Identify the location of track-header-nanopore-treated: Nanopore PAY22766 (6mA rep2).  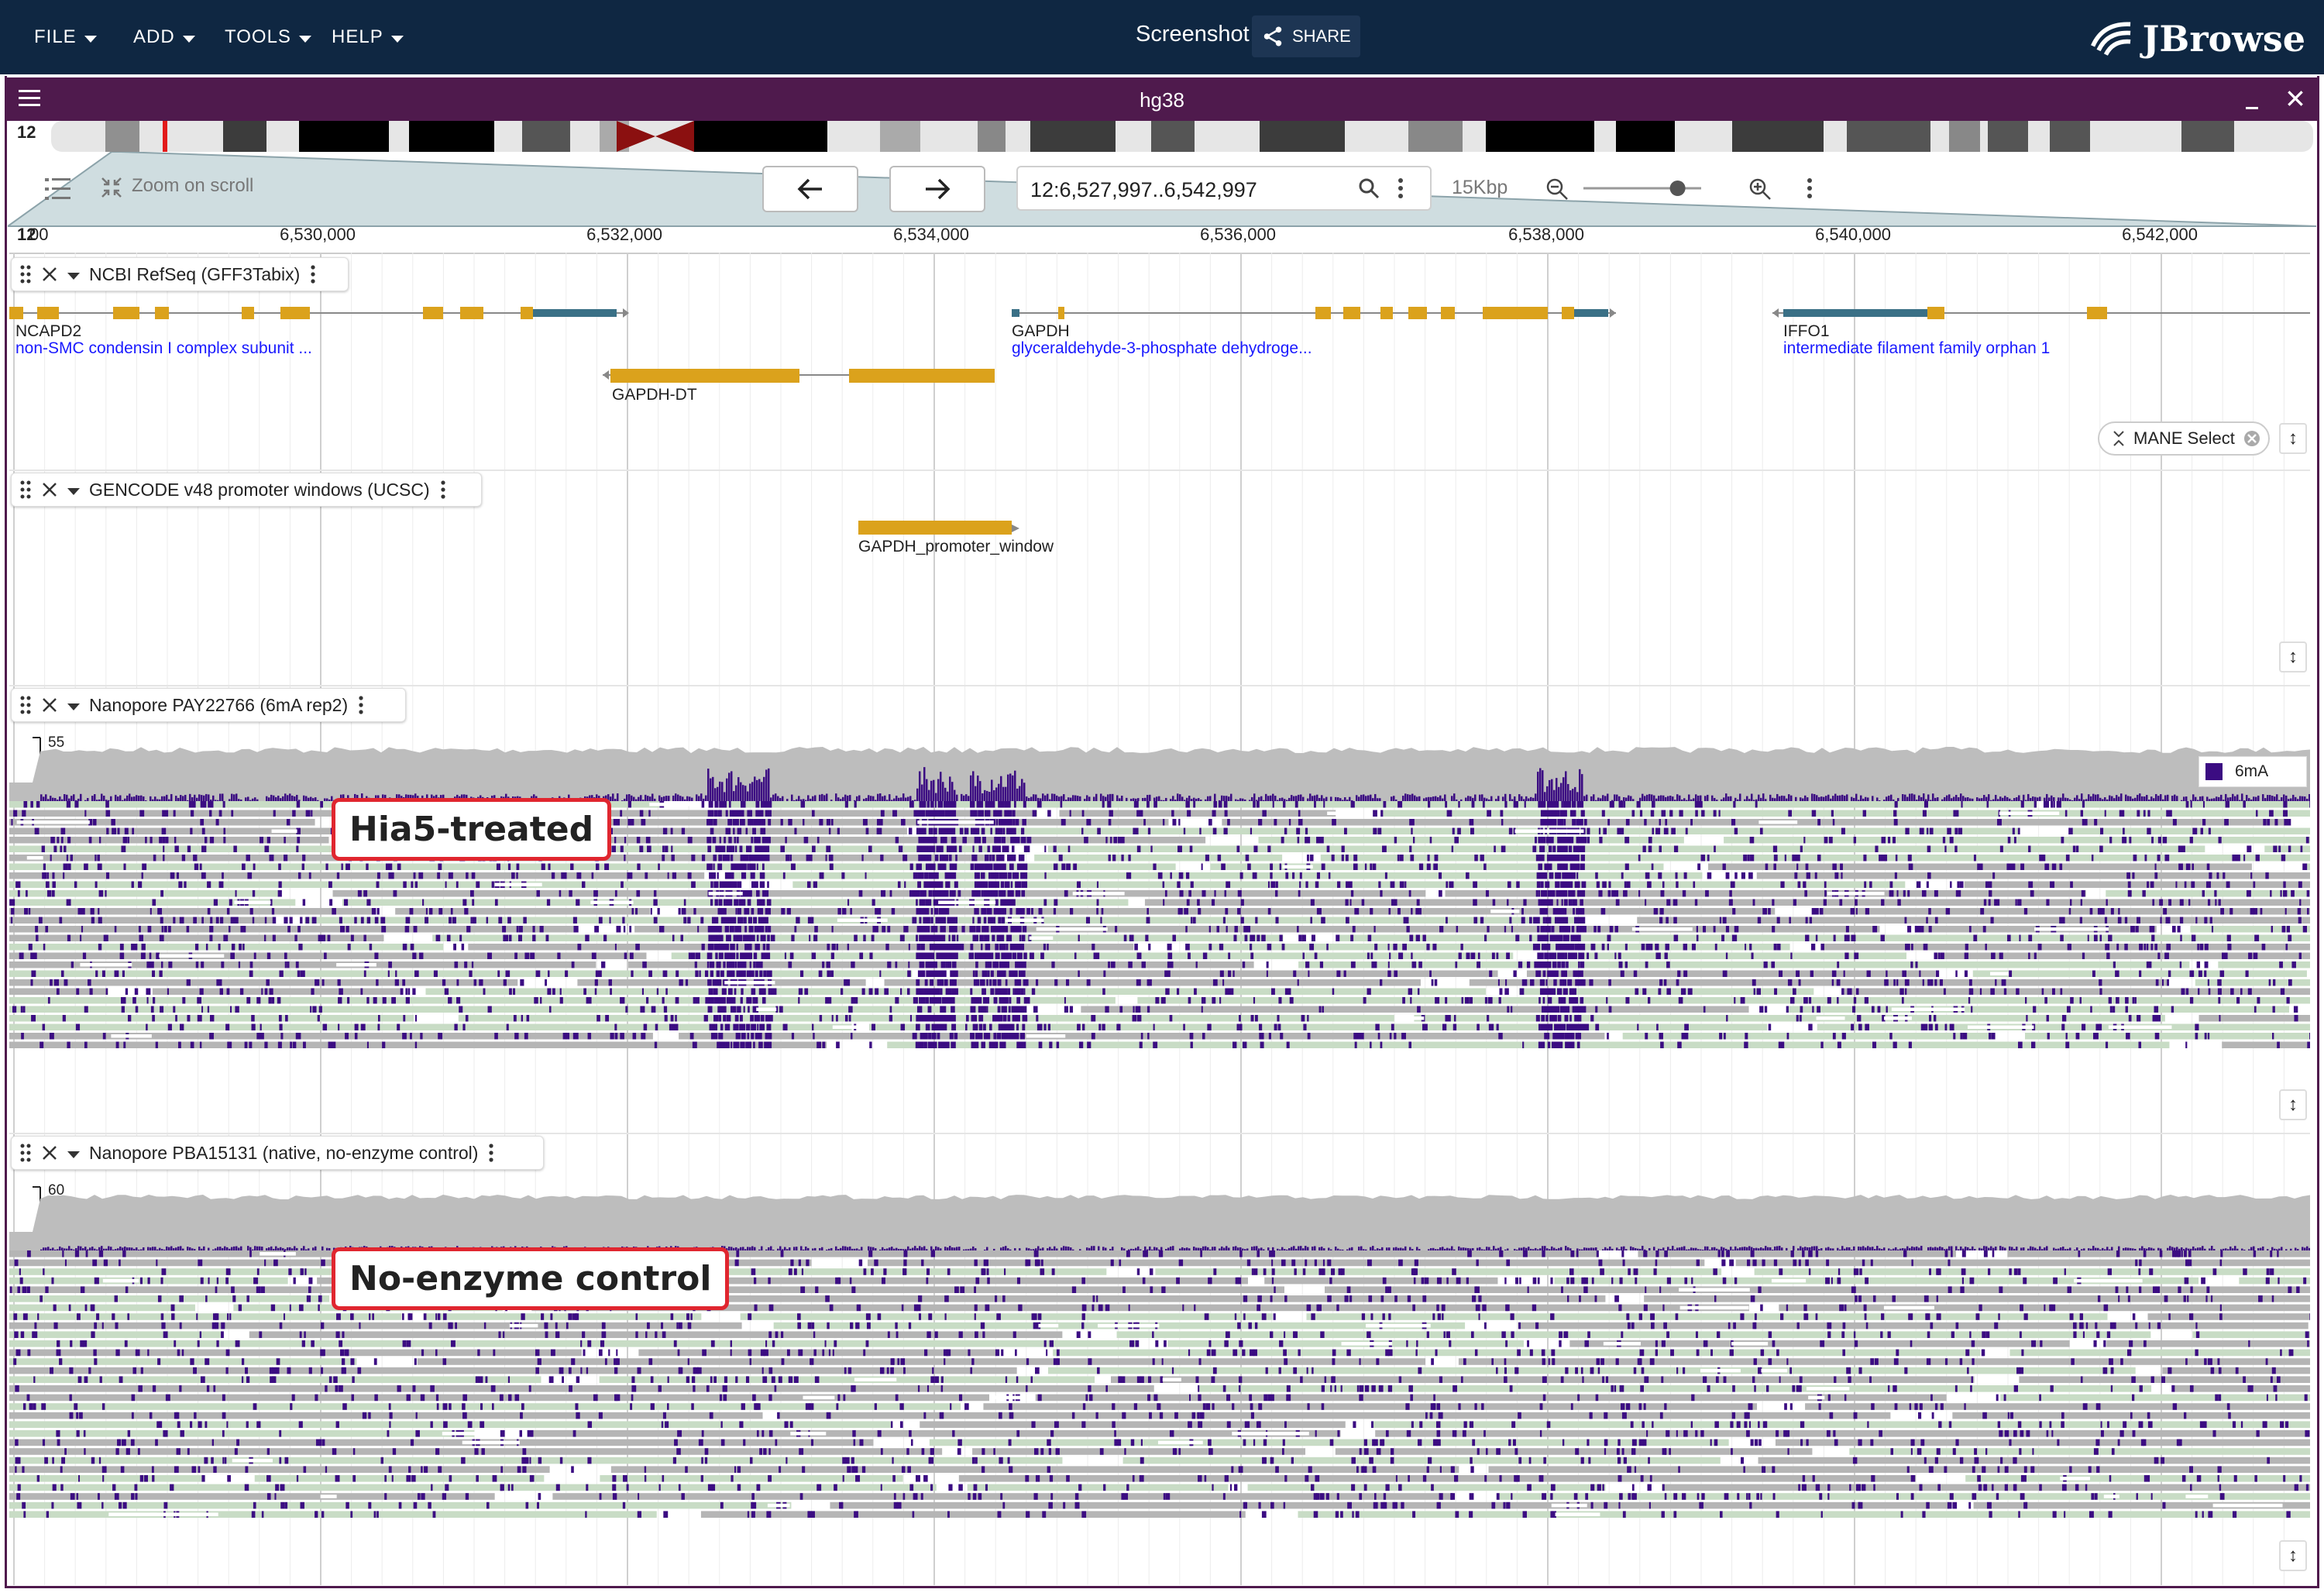
(208, 705).